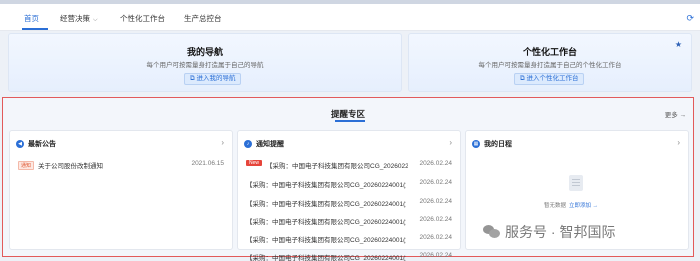  I want to click on tab-business-decision: 经营决策 ⌵, so click(79, 18).